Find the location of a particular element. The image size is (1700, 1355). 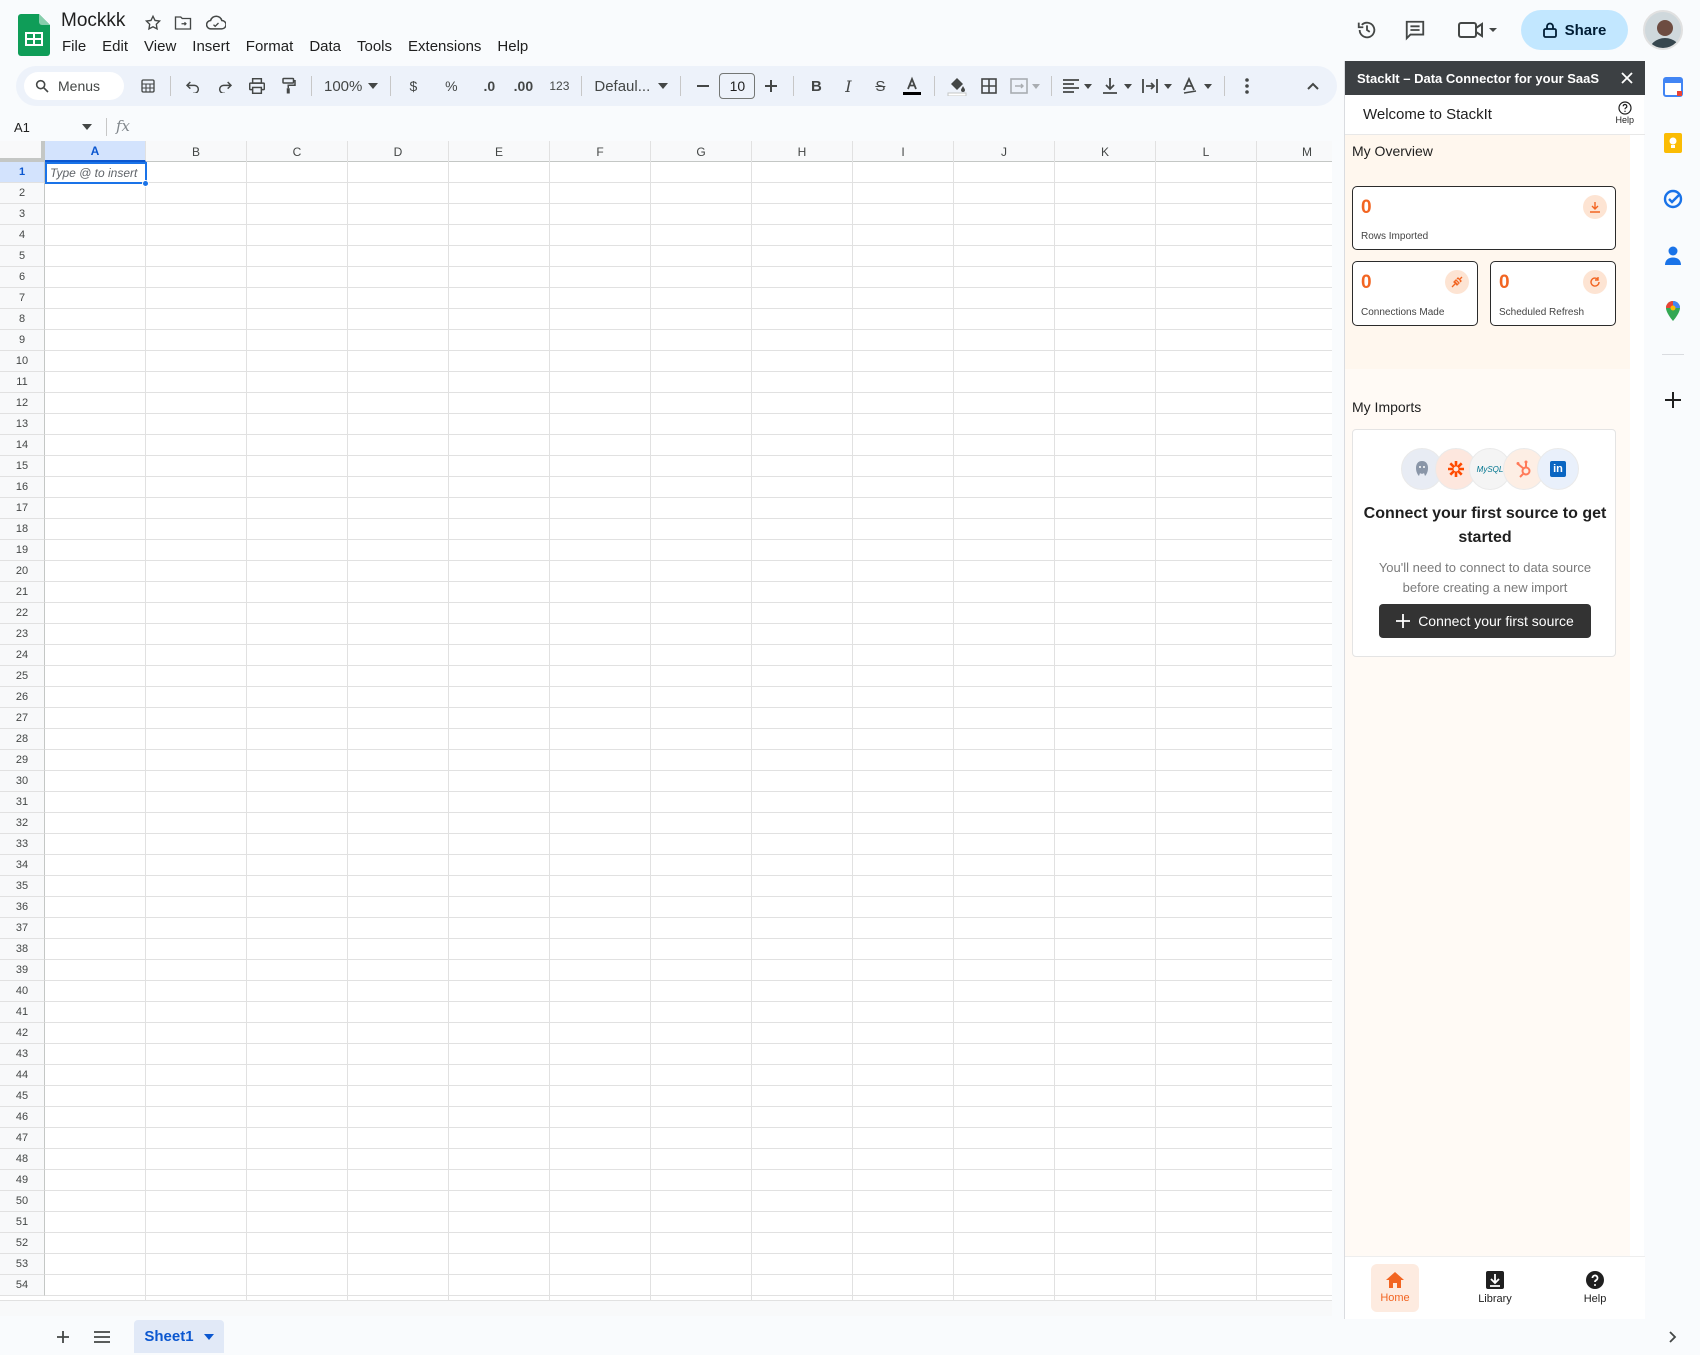

column-header: E is located at coordinates (499, 151).